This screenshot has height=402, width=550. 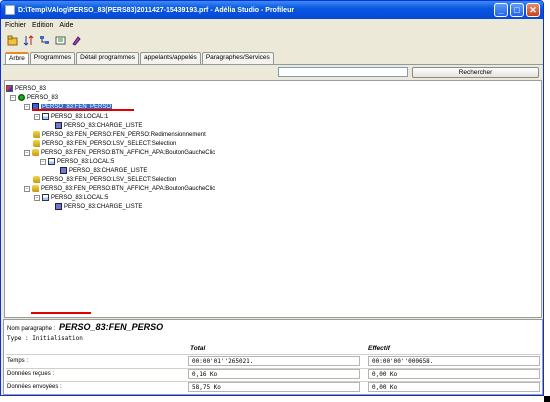 I want to click on temps-effectif-value: 00:00'00''000658., so click(x=454, y=361).